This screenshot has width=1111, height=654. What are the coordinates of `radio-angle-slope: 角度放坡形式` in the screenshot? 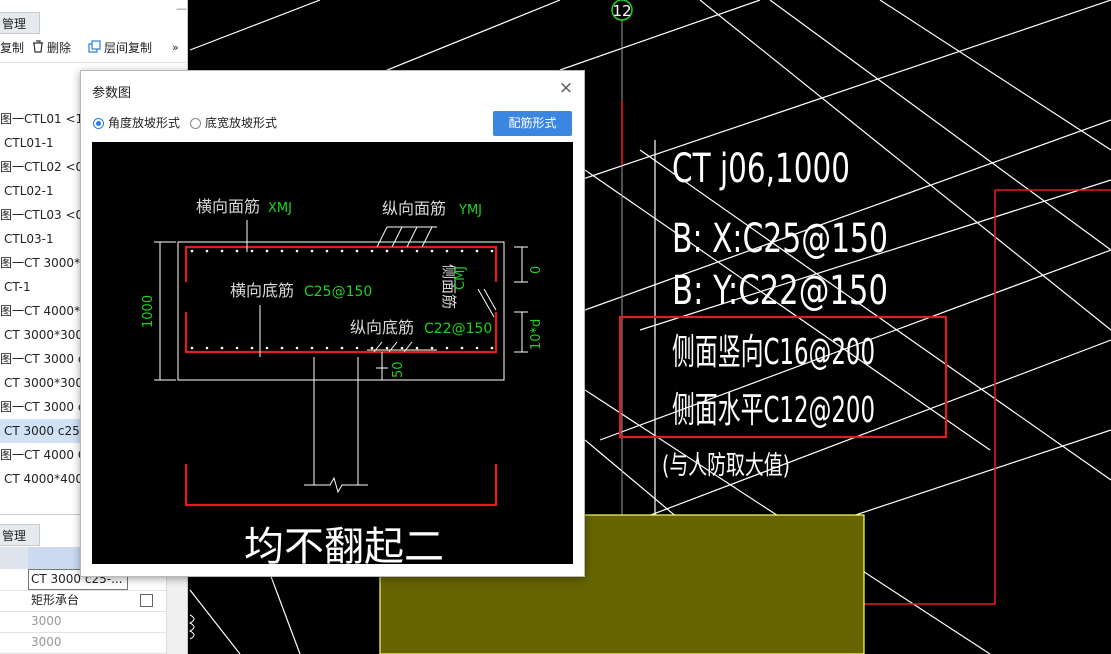 It's located at (136, 123).